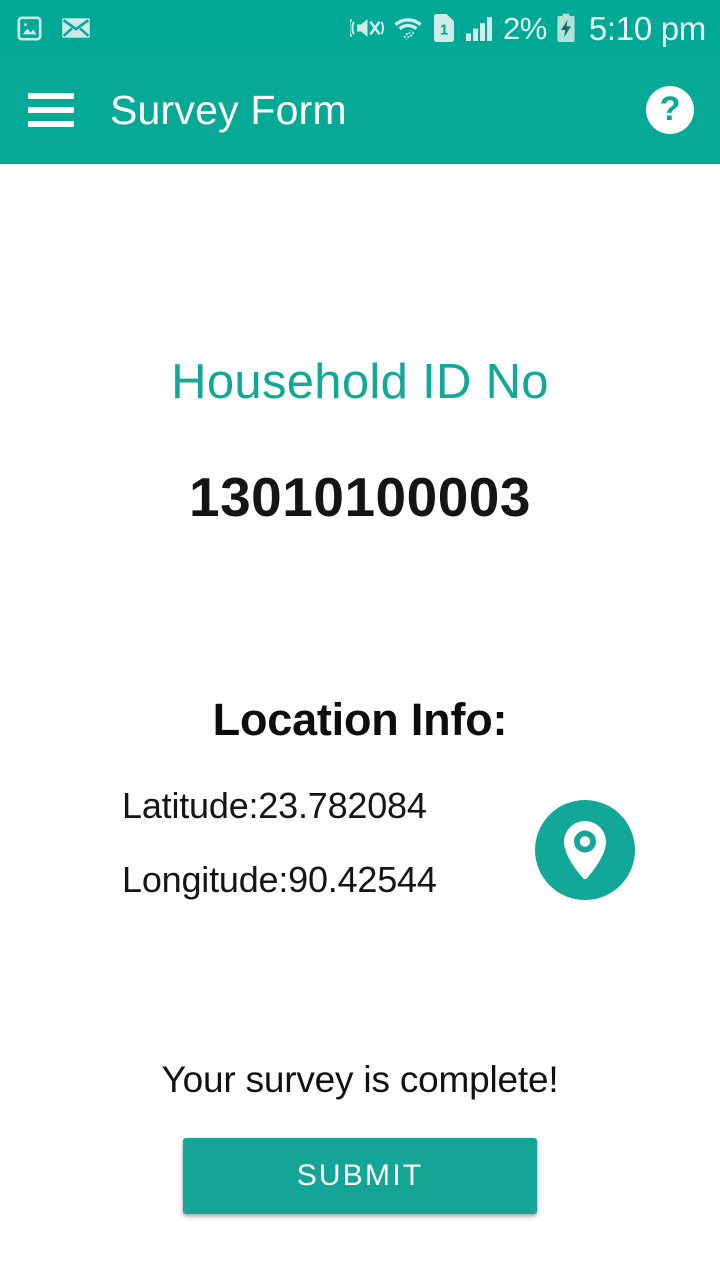  I want to click on map-pin-icon, so click(585, 850).